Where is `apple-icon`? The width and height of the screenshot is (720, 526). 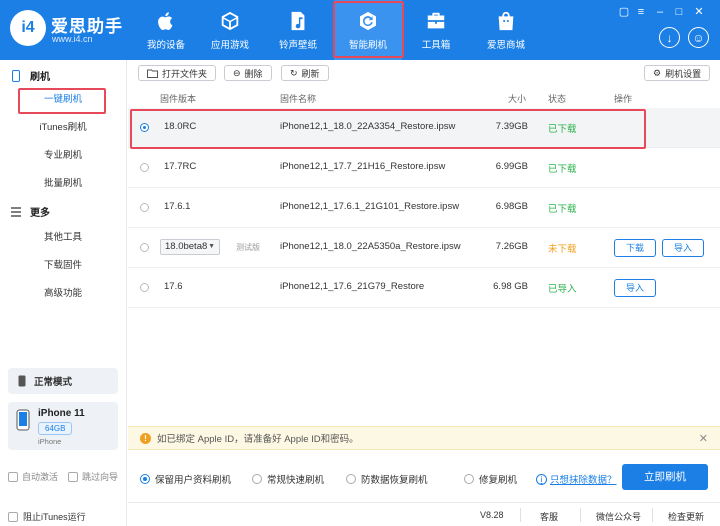 apple-icon is located at coordinates (165, 21).